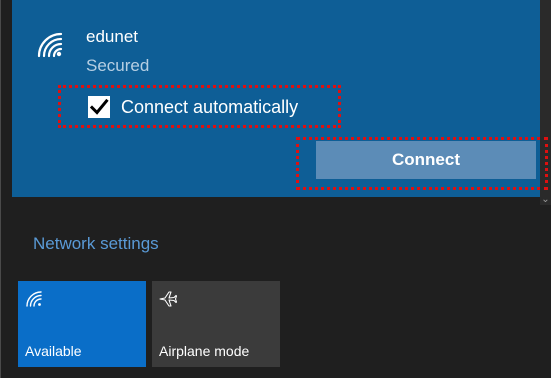 This screenshot has height=378, width=551. I want to click on connect-automatically-option: Connect automatically, so click(199, 106).